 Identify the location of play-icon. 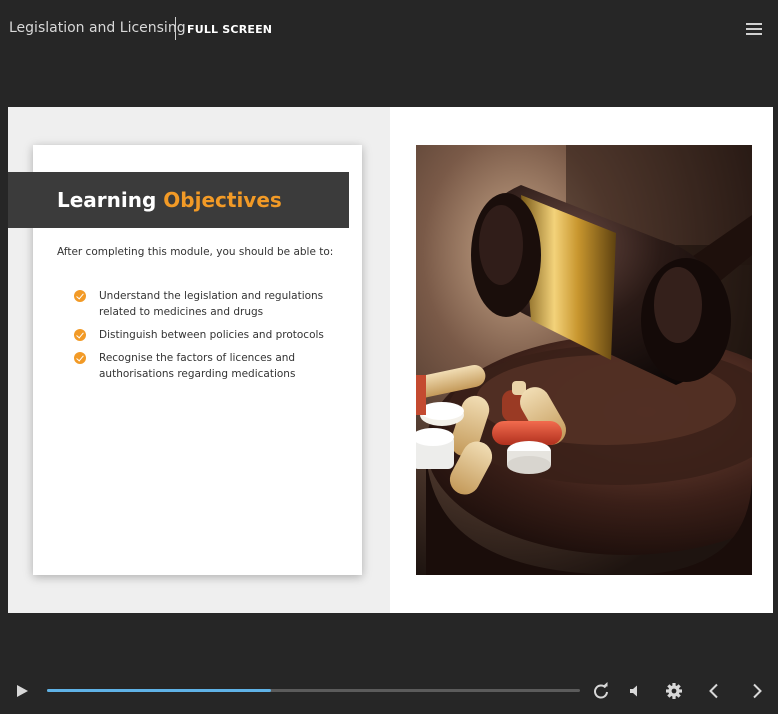
(22, 691).